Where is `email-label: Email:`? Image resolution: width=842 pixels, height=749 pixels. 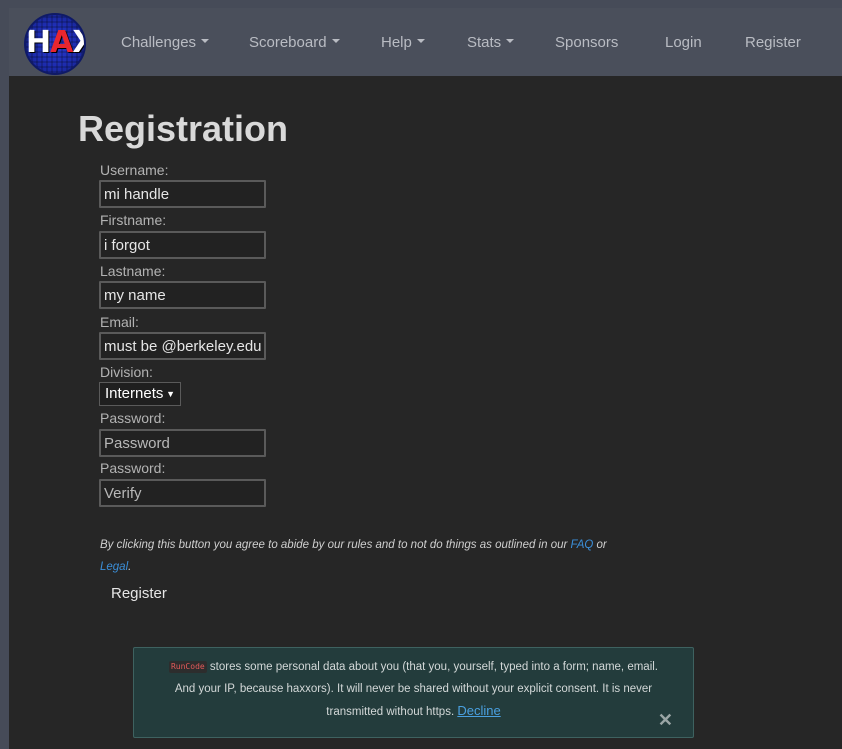 email-label: Email: is located at coordinates (119, 322).